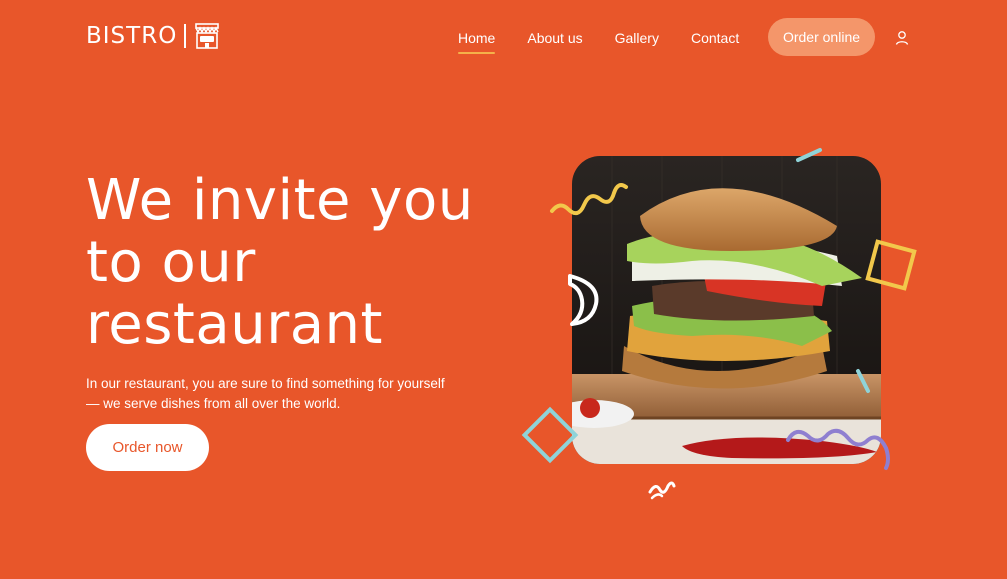  What do you see at coordinates (821, 37) in the screenshot?
I see `order-online-button: Order online` at bounding box center [821, 37].